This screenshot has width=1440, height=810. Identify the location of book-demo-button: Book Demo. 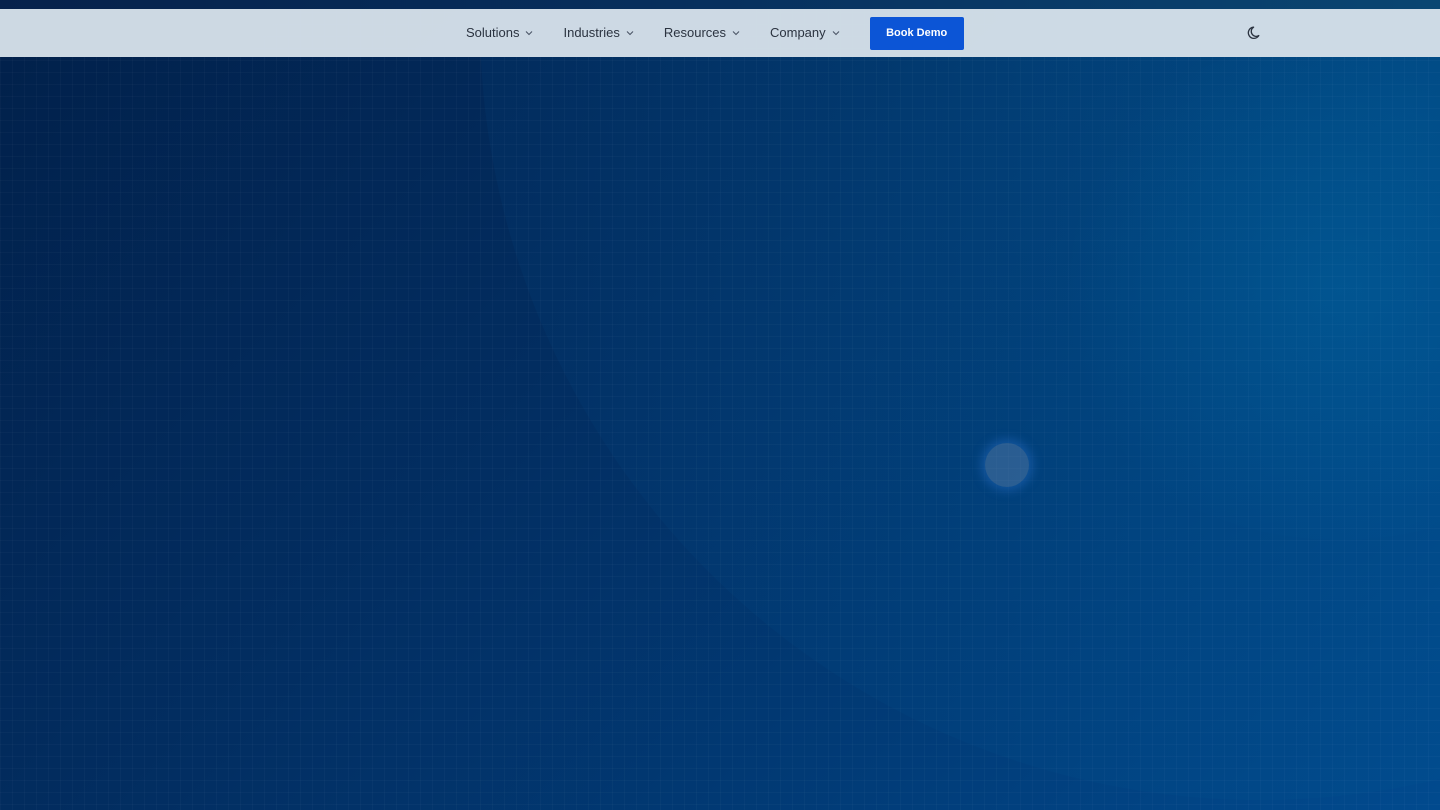
(916, 33).